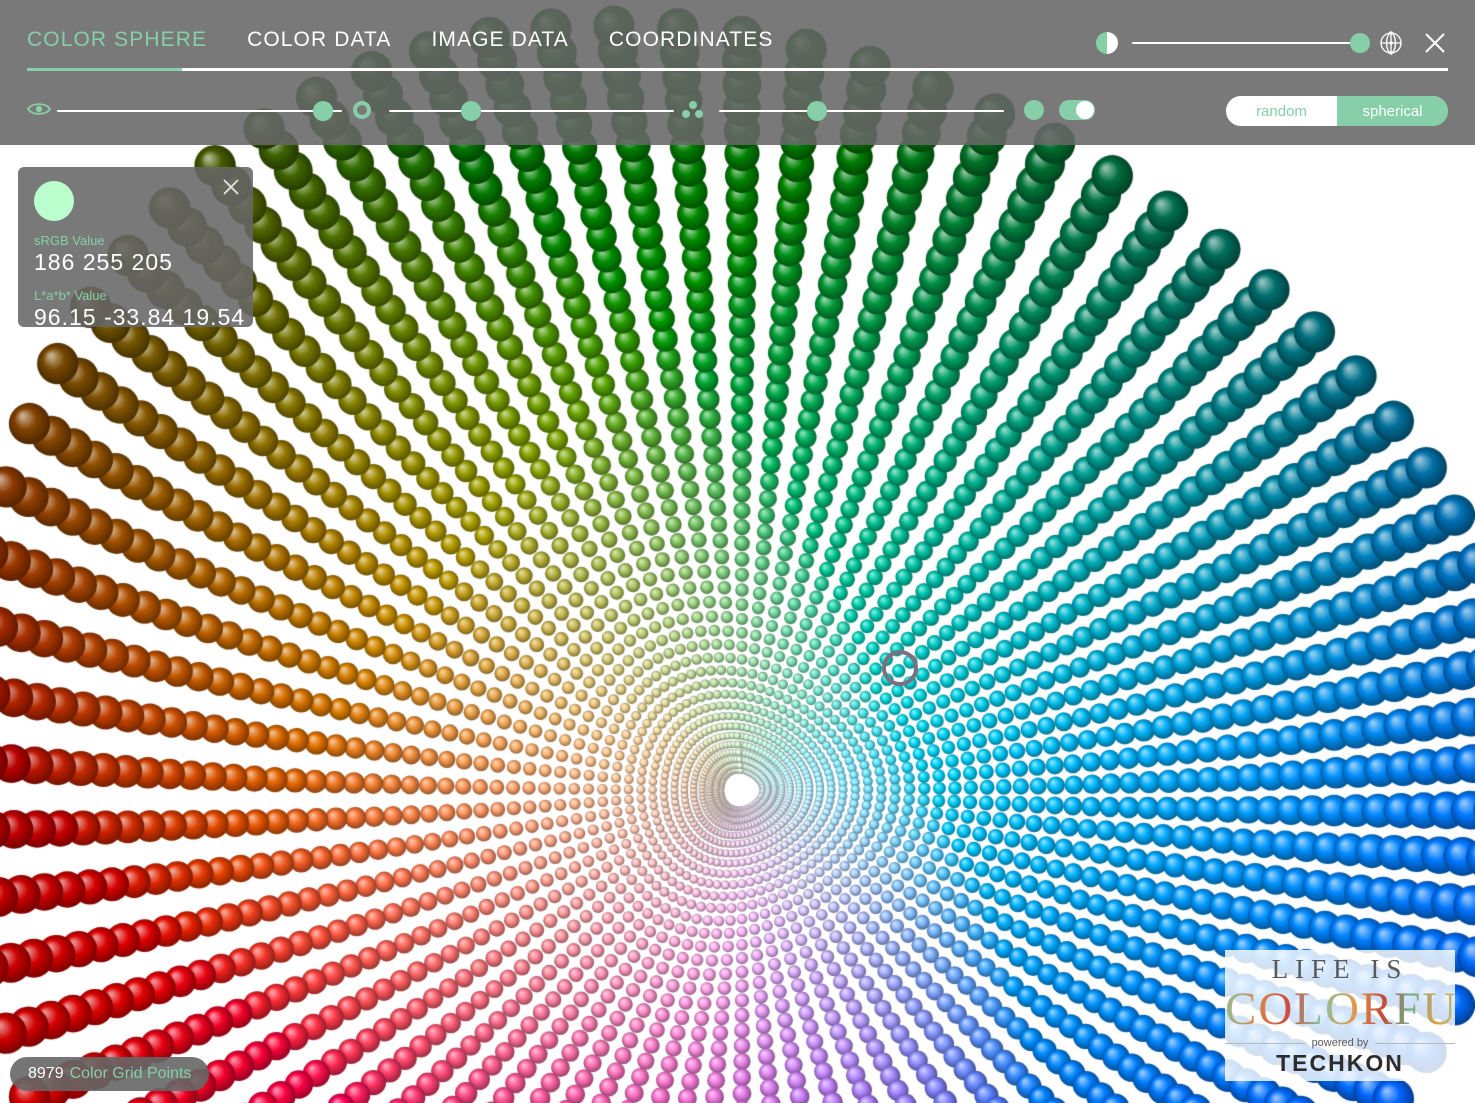  Describe the element at coordinates (1107, 43) in the screenshot. I see `half-circle-icon` at that location.